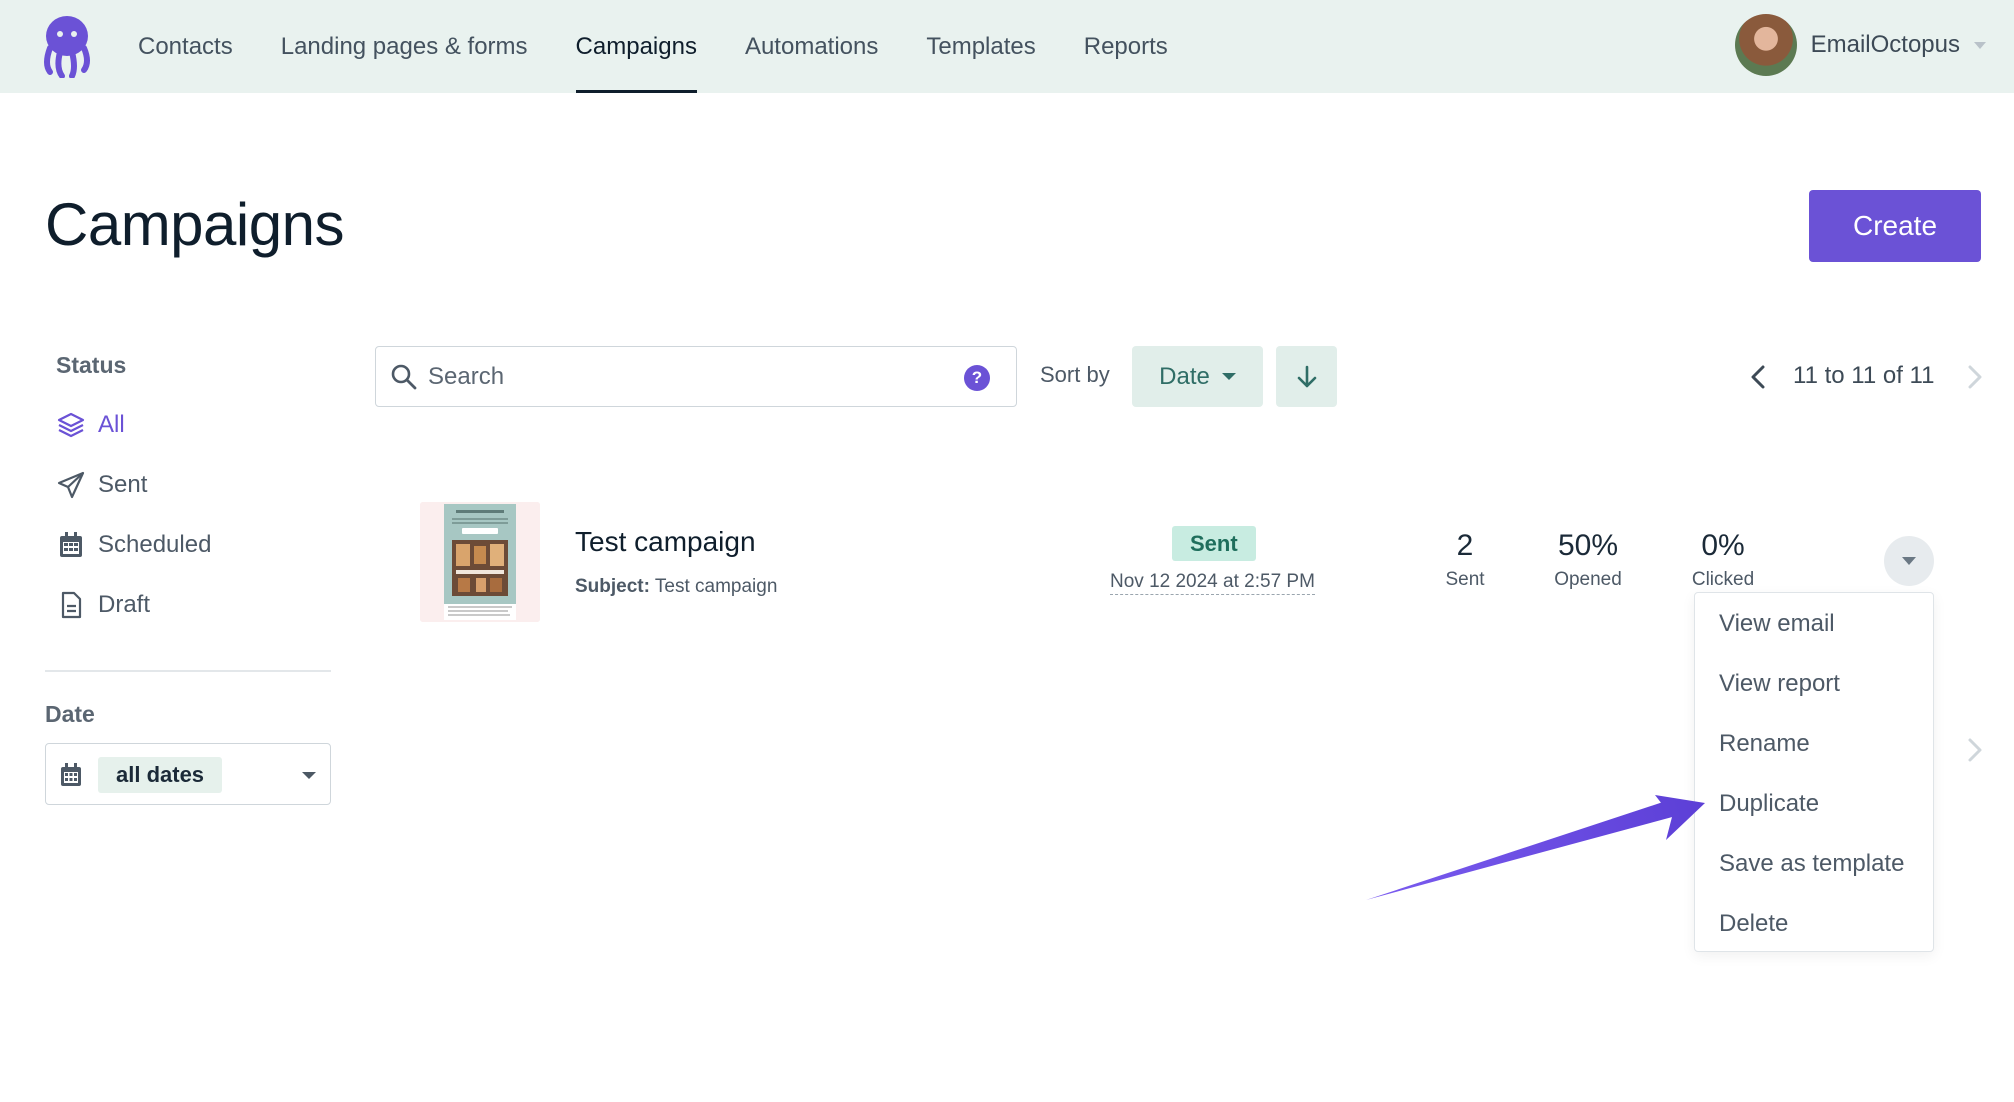 This screenshot has height=1102, width=2014. Describe the element at coordinates (1126, 46) in the screenshot. I see `nav-link-reports: Reports` at that location.